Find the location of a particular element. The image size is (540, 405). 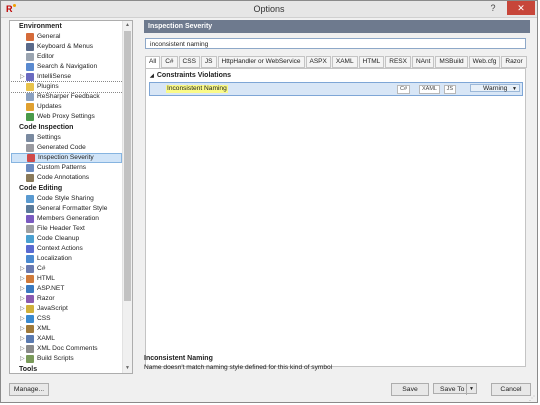

sidebar-item: ReSharper Feedback is located at coordinates (66, 97).